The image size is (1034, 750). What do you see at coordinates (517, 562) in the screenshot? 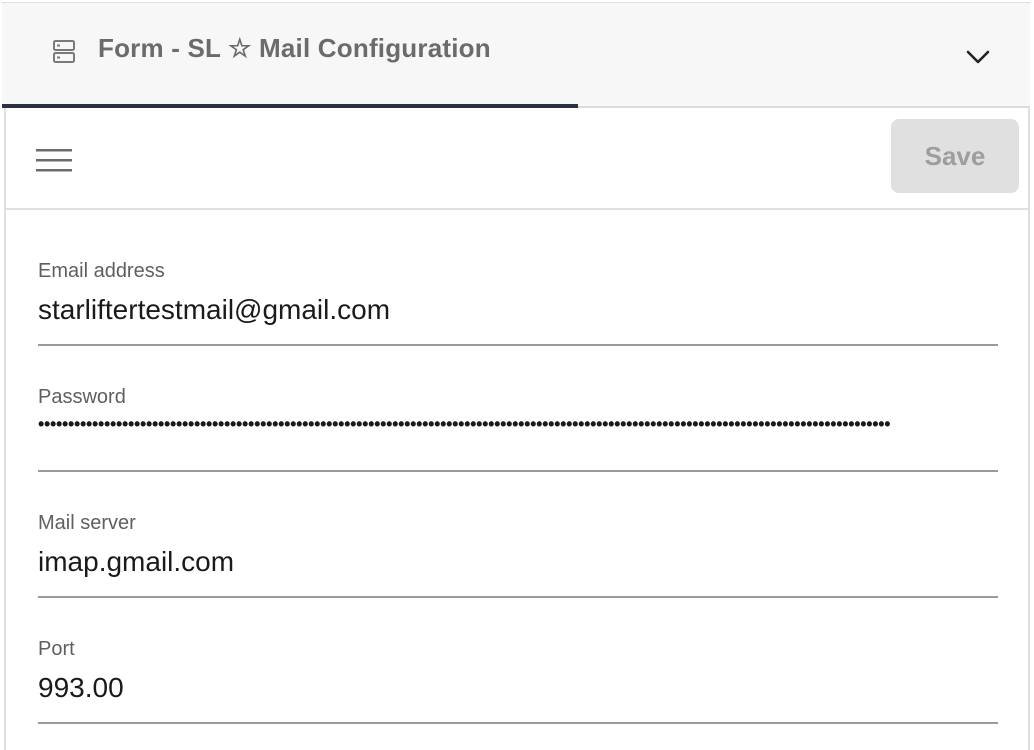
I see `mail-server-field: Mail server imap.gmail.com` at bounding box center [517, 562].